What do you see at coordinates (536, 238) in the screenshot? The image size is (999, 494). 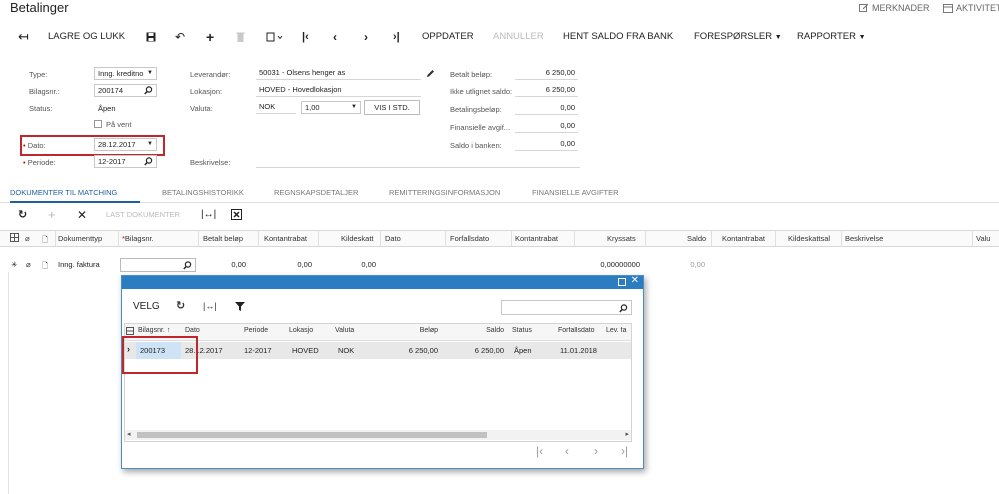 I see `col-cash-discount-2: Kontantrabat` at bounding box center [536, 238].